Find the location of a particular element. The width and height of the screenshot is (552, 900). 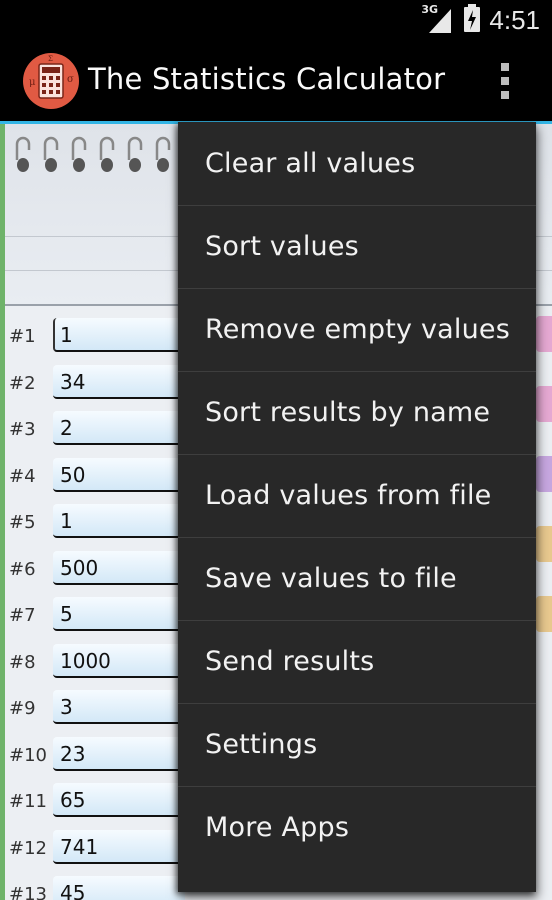

svg-text: σ is located at coordinates (70, 79).